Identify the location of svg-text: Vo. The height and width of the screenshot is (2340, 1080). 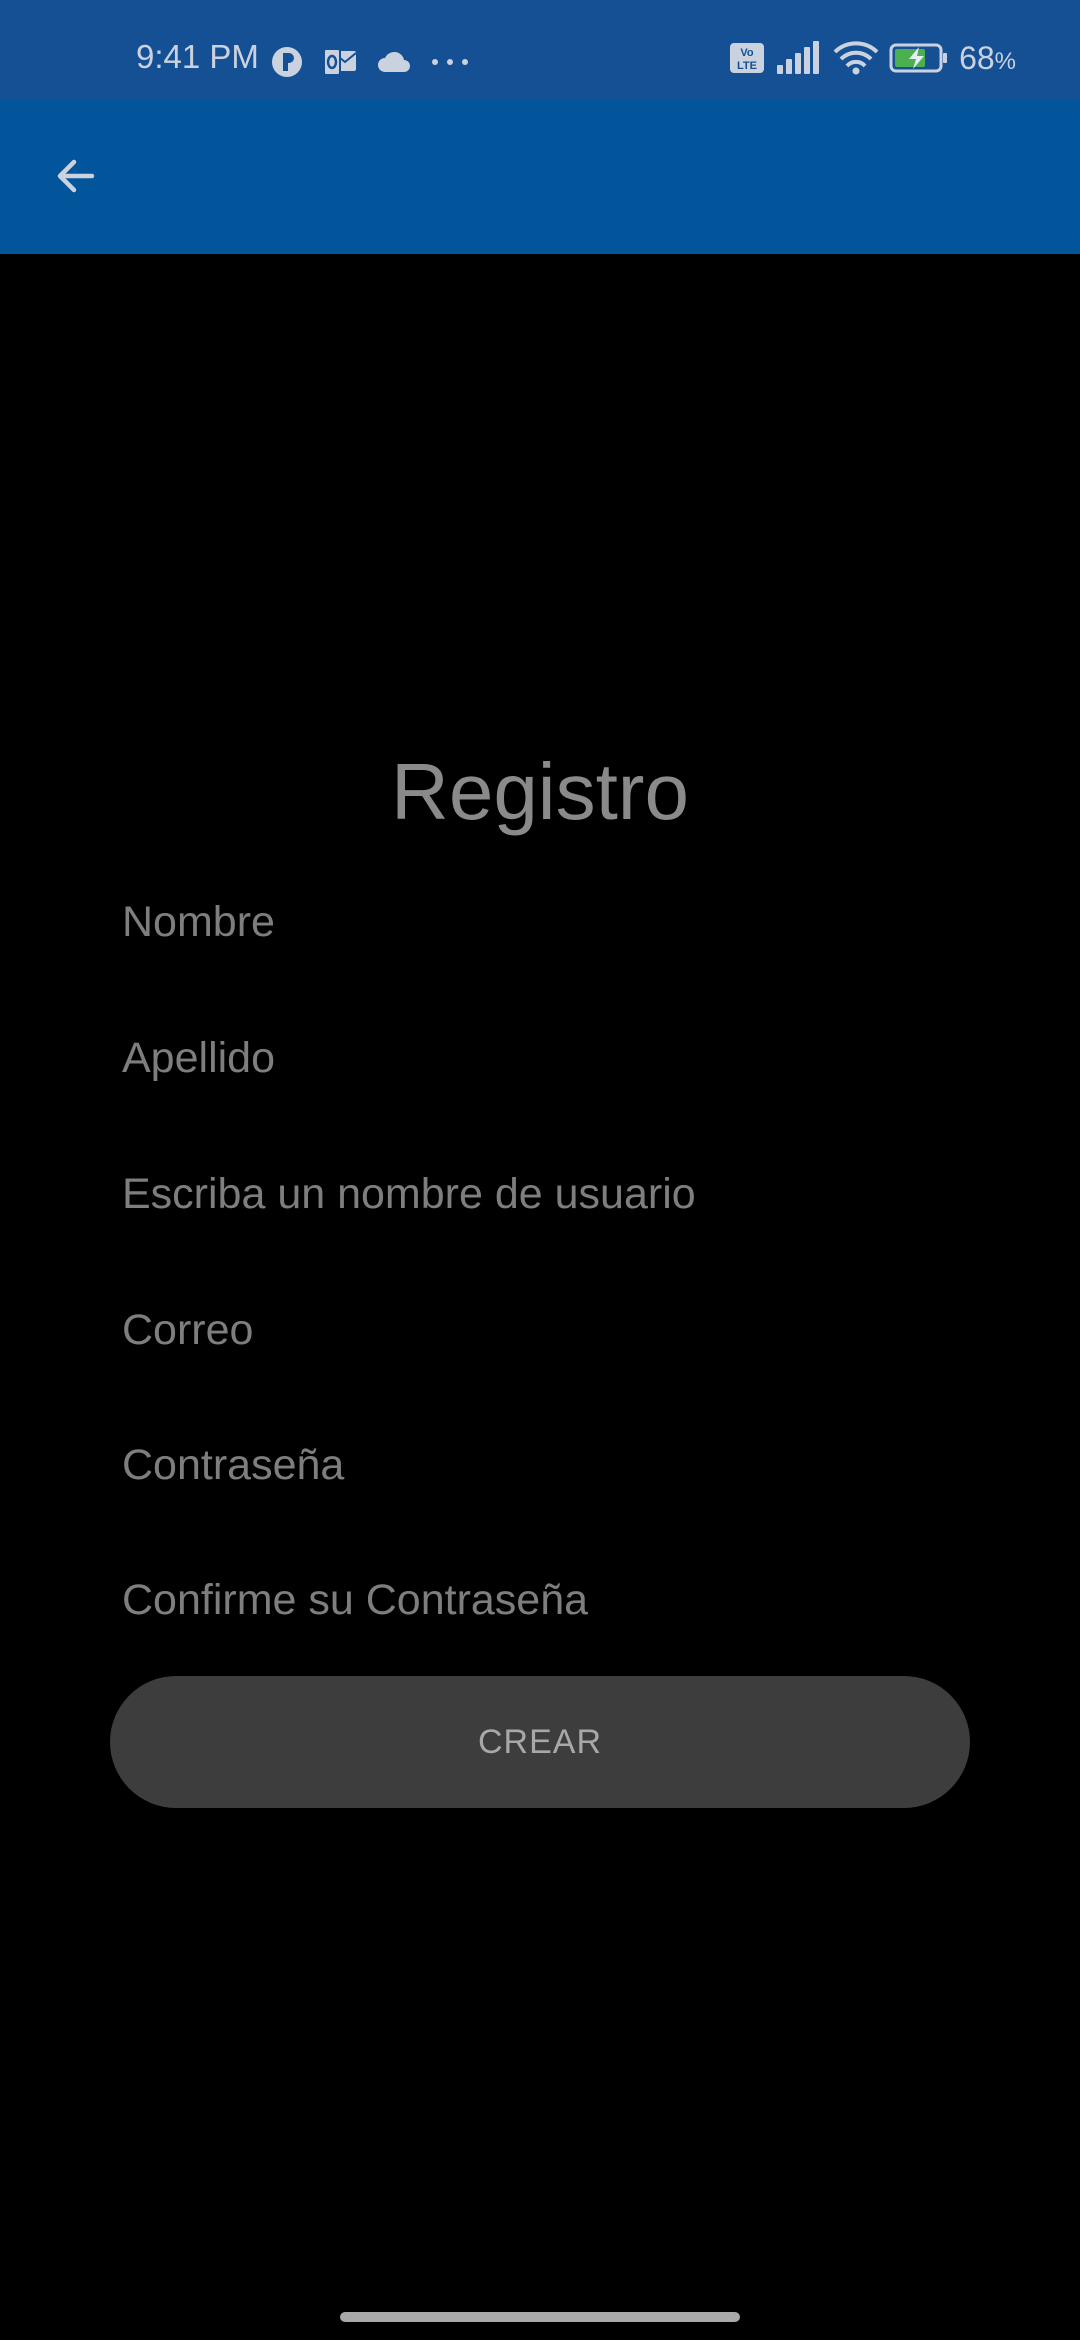
(747, 53).